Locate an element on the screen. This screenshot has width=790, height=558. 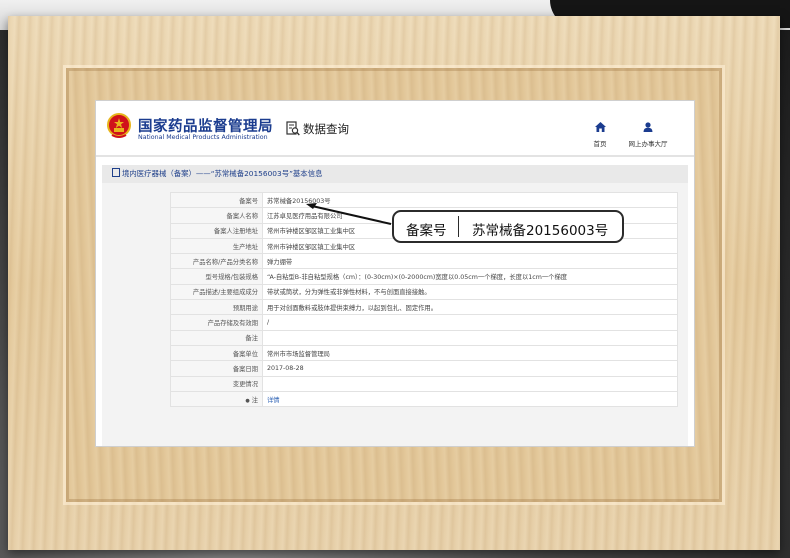
user-icon is located at coordinates (648, 127).